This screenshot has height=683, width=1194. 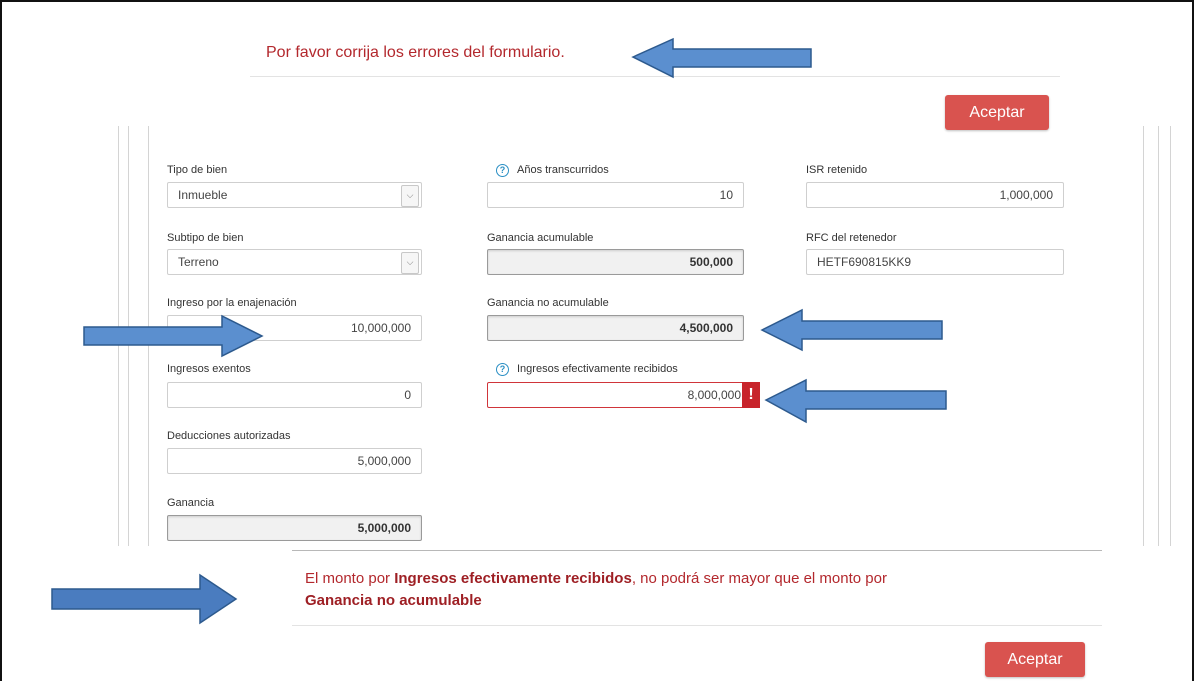 I want to click on ingreso-enajenacion-label: Ingreso por la enajenación, so click(x=232, y=303).